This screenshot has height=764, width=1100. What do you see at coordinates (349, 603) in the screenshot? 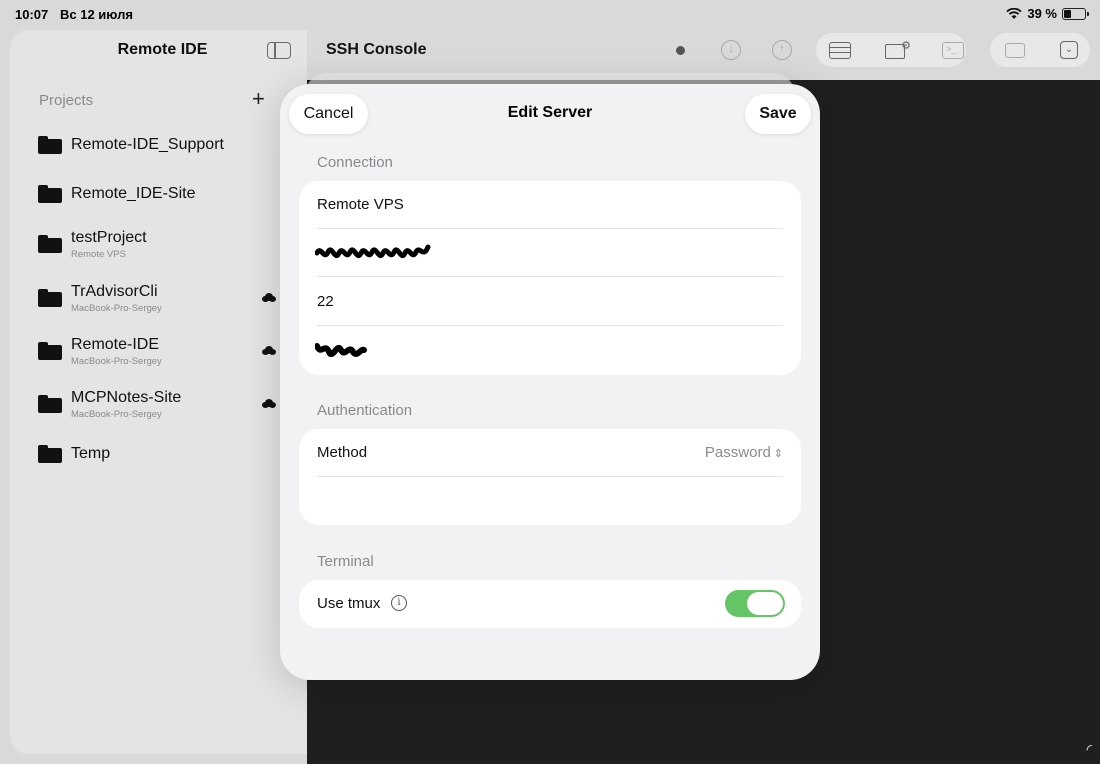
I see `tmux-label: Use tmux` at bounding box center [349, 603].